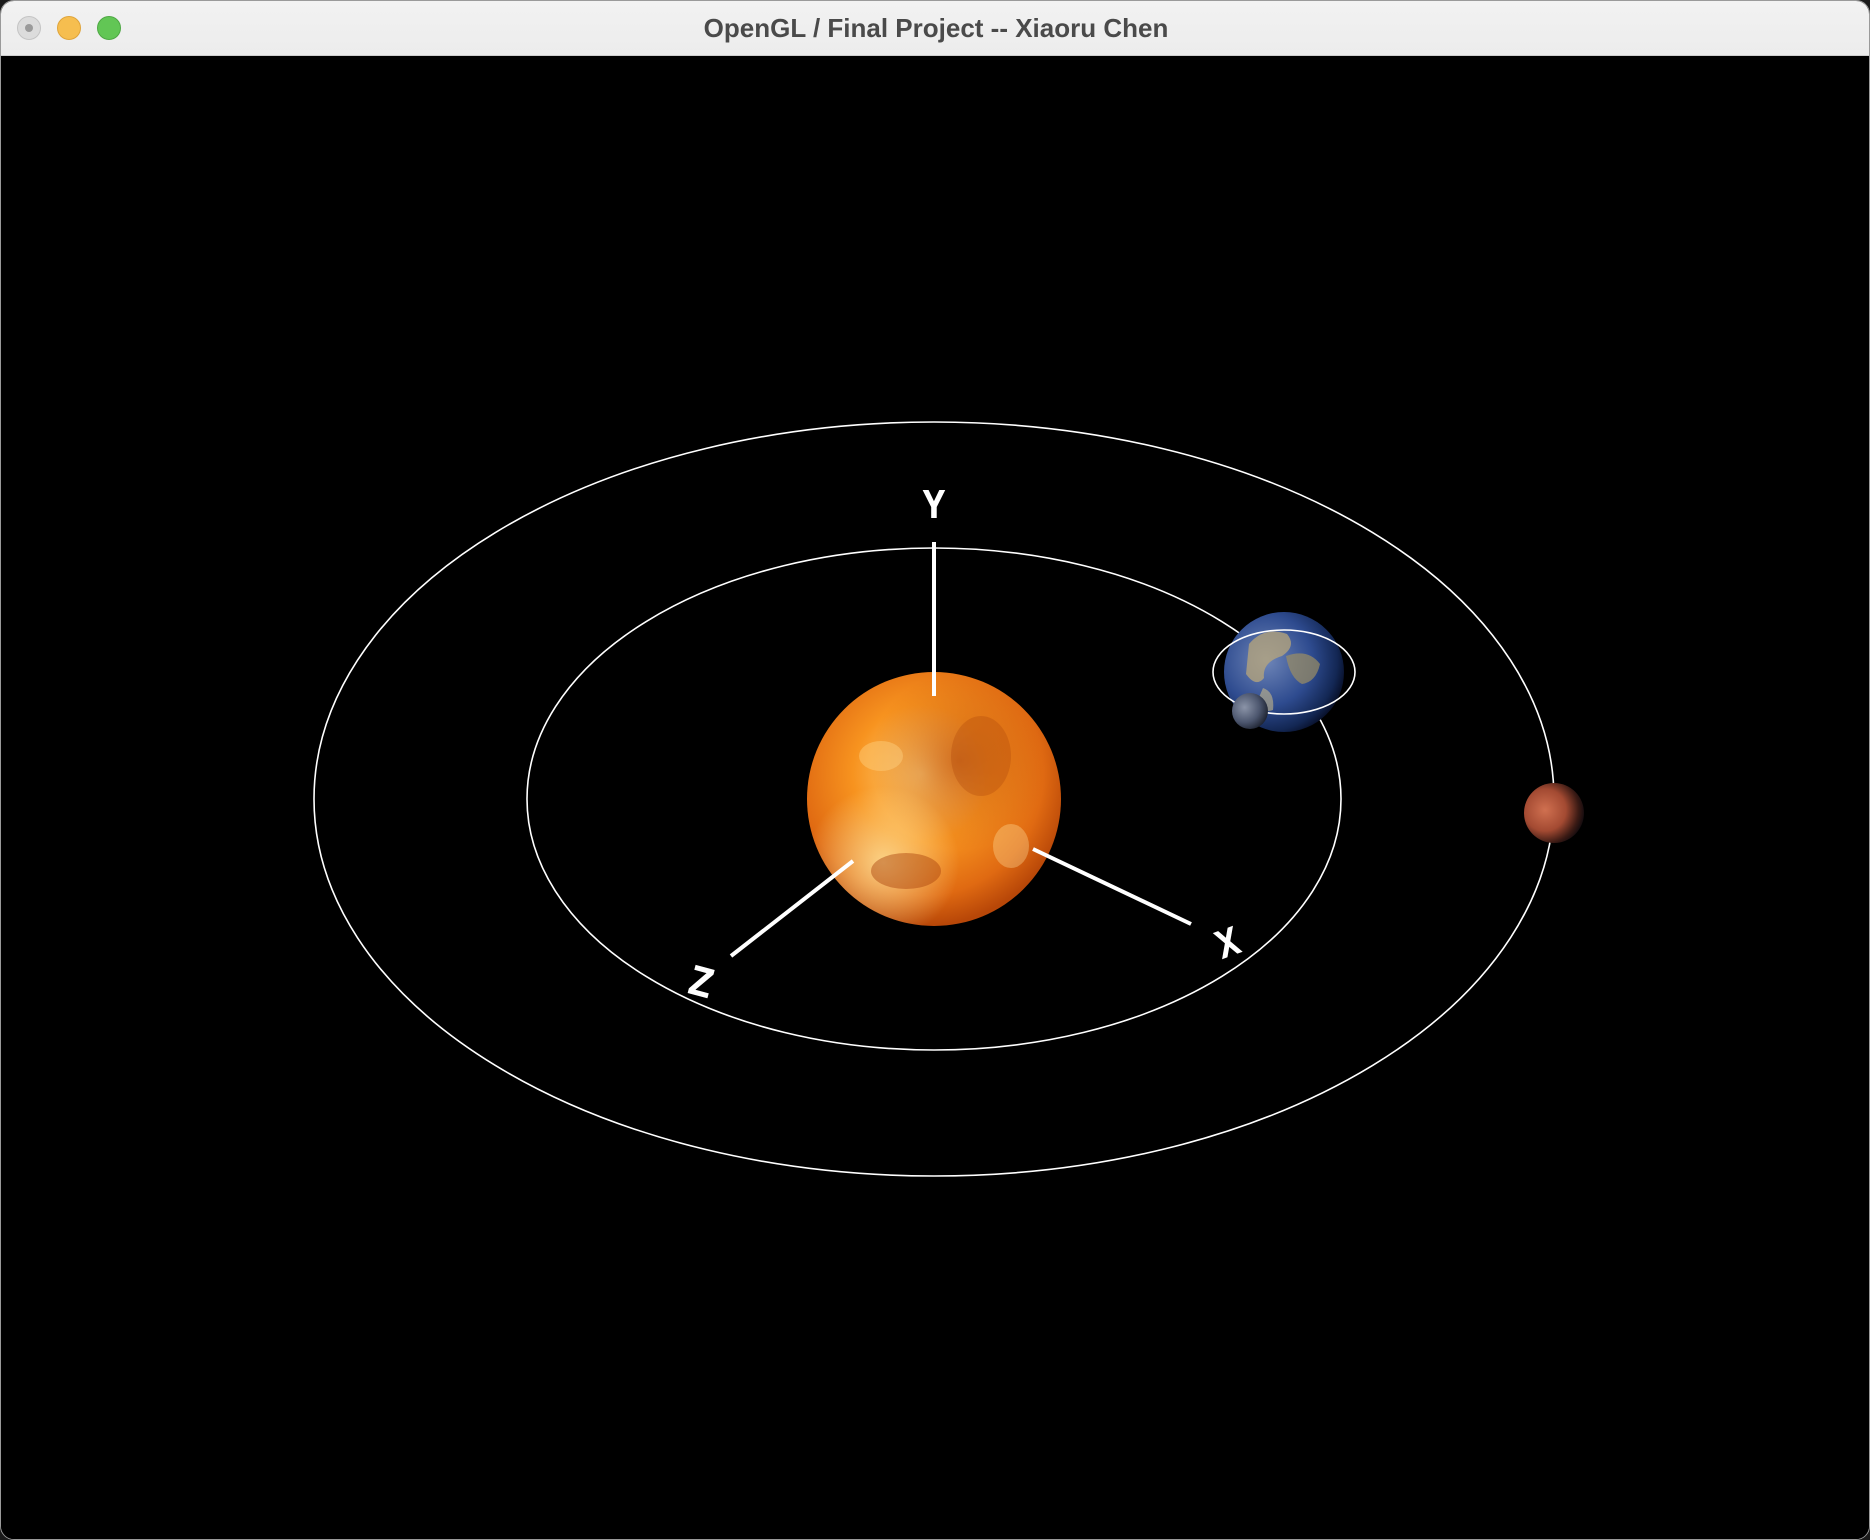 The height and width of the screenshot is (1540, 1870). What do you see at coordinates (700, 983) in the screenshot?
I see `z-axis-label: Z` at bounding box center [700, 983].